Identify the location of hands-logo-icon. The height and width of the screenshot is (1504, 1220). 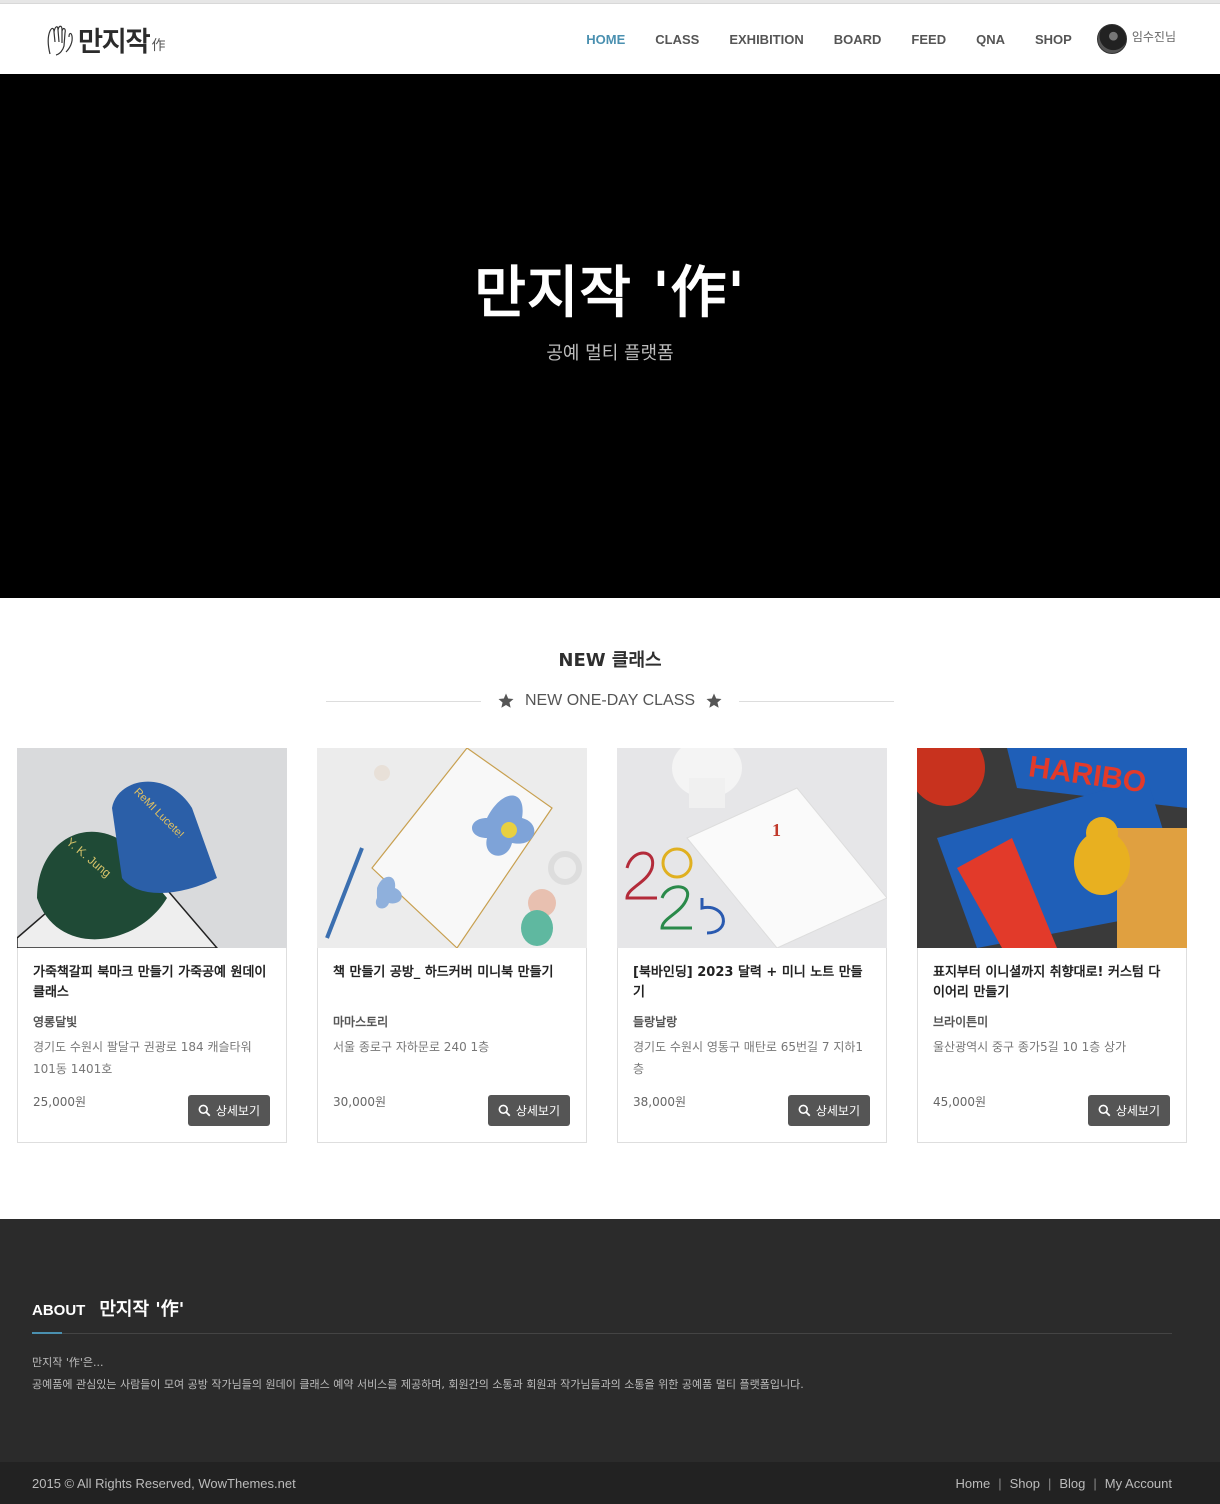
(60, 40).